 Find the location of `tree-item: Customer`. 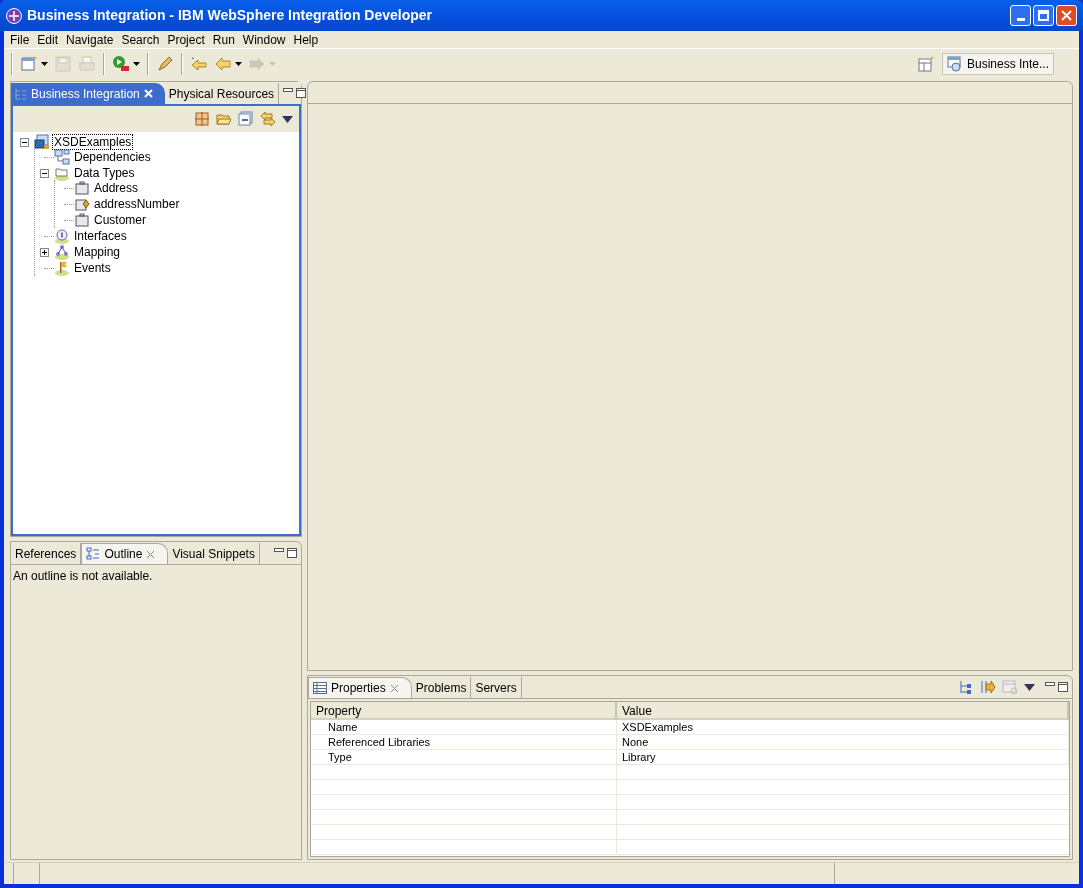

tree-item: Customer is located at coordinates (120, 220).